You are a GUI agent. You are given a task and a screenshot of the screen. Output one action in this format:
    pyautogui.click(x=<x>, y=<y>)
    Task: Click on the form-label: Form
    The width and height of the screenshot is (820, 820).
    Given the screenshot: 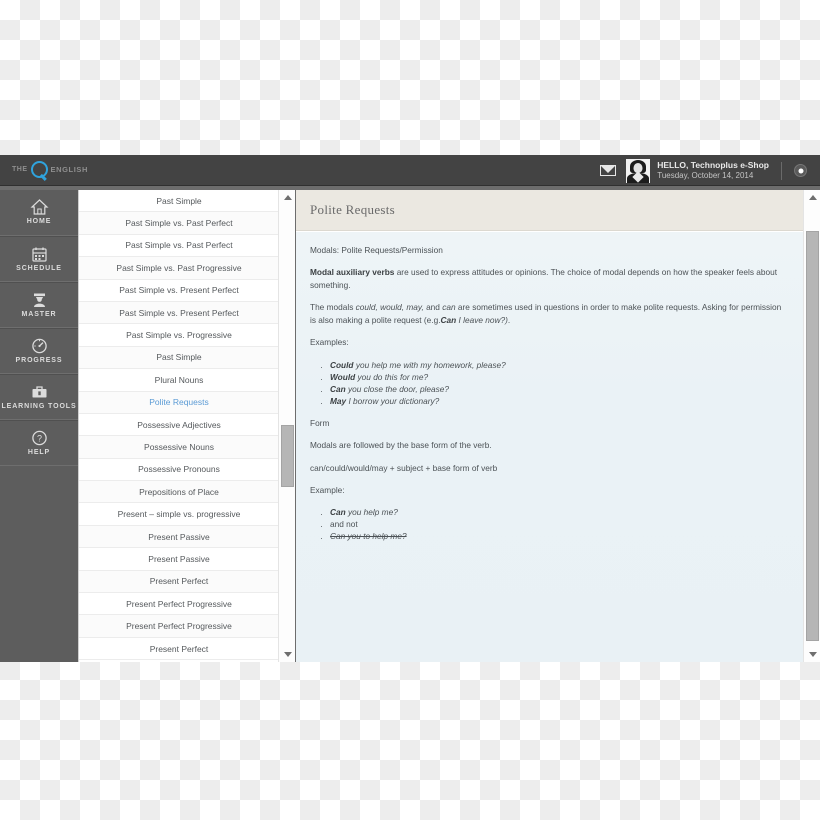 What is the action you would take?
    pyautogui.click(x=320, y=422)
    